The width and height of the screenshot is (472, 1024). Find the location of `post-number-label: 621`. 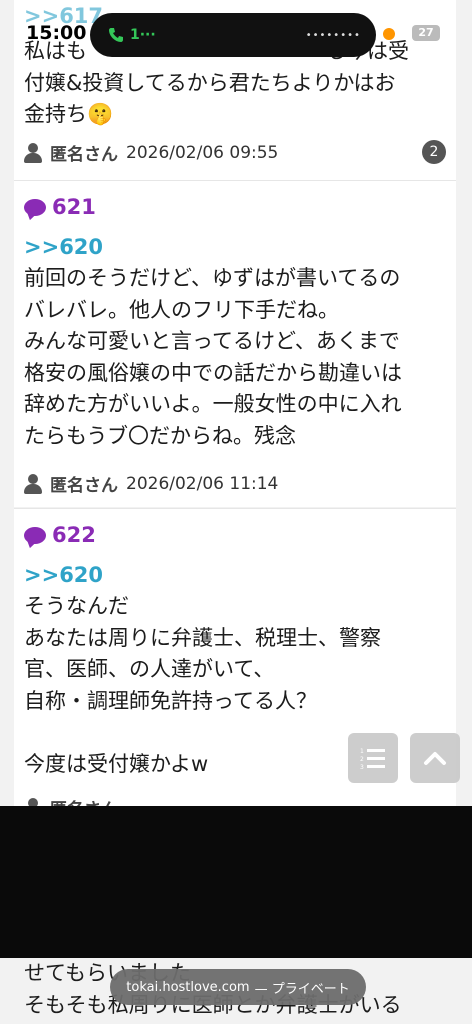

post-number-label: 621 is located at coordinates (74, 207).